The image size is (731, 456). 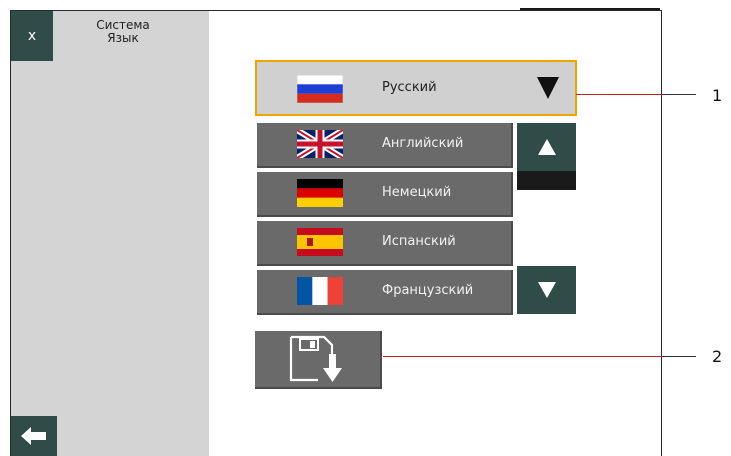 I want to click on callout-1-tail, so click(x=679, y=94).